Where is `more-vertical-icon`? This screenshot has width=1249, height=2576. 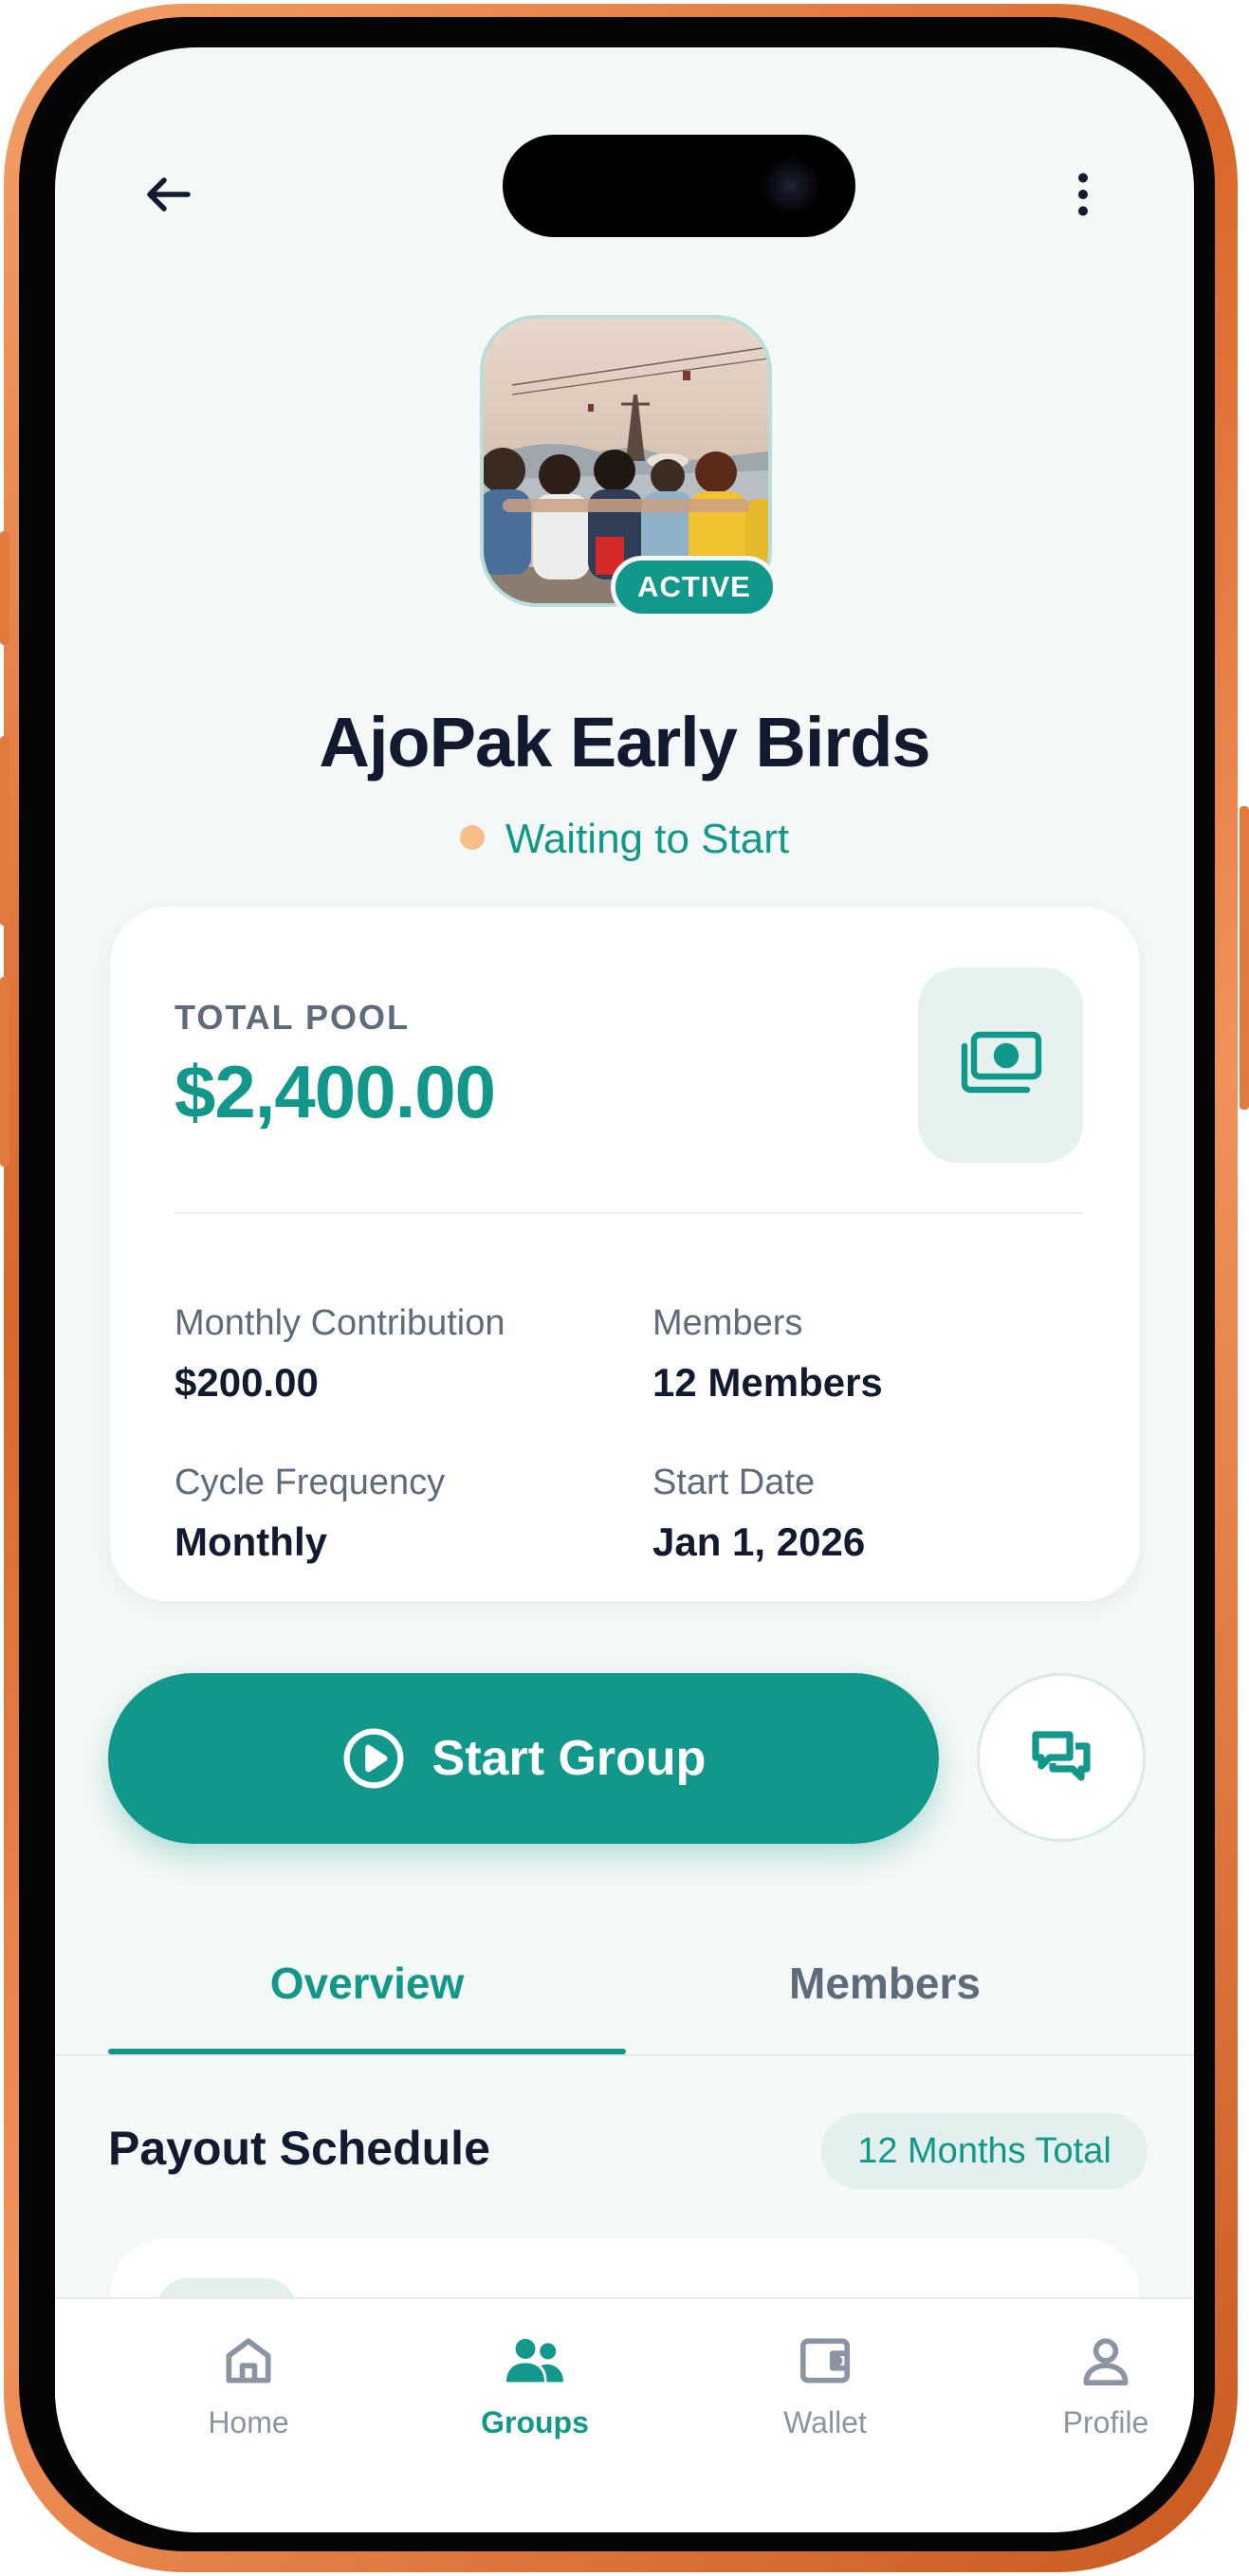 more-vertical-icon is located at coordinates (1083, 194).